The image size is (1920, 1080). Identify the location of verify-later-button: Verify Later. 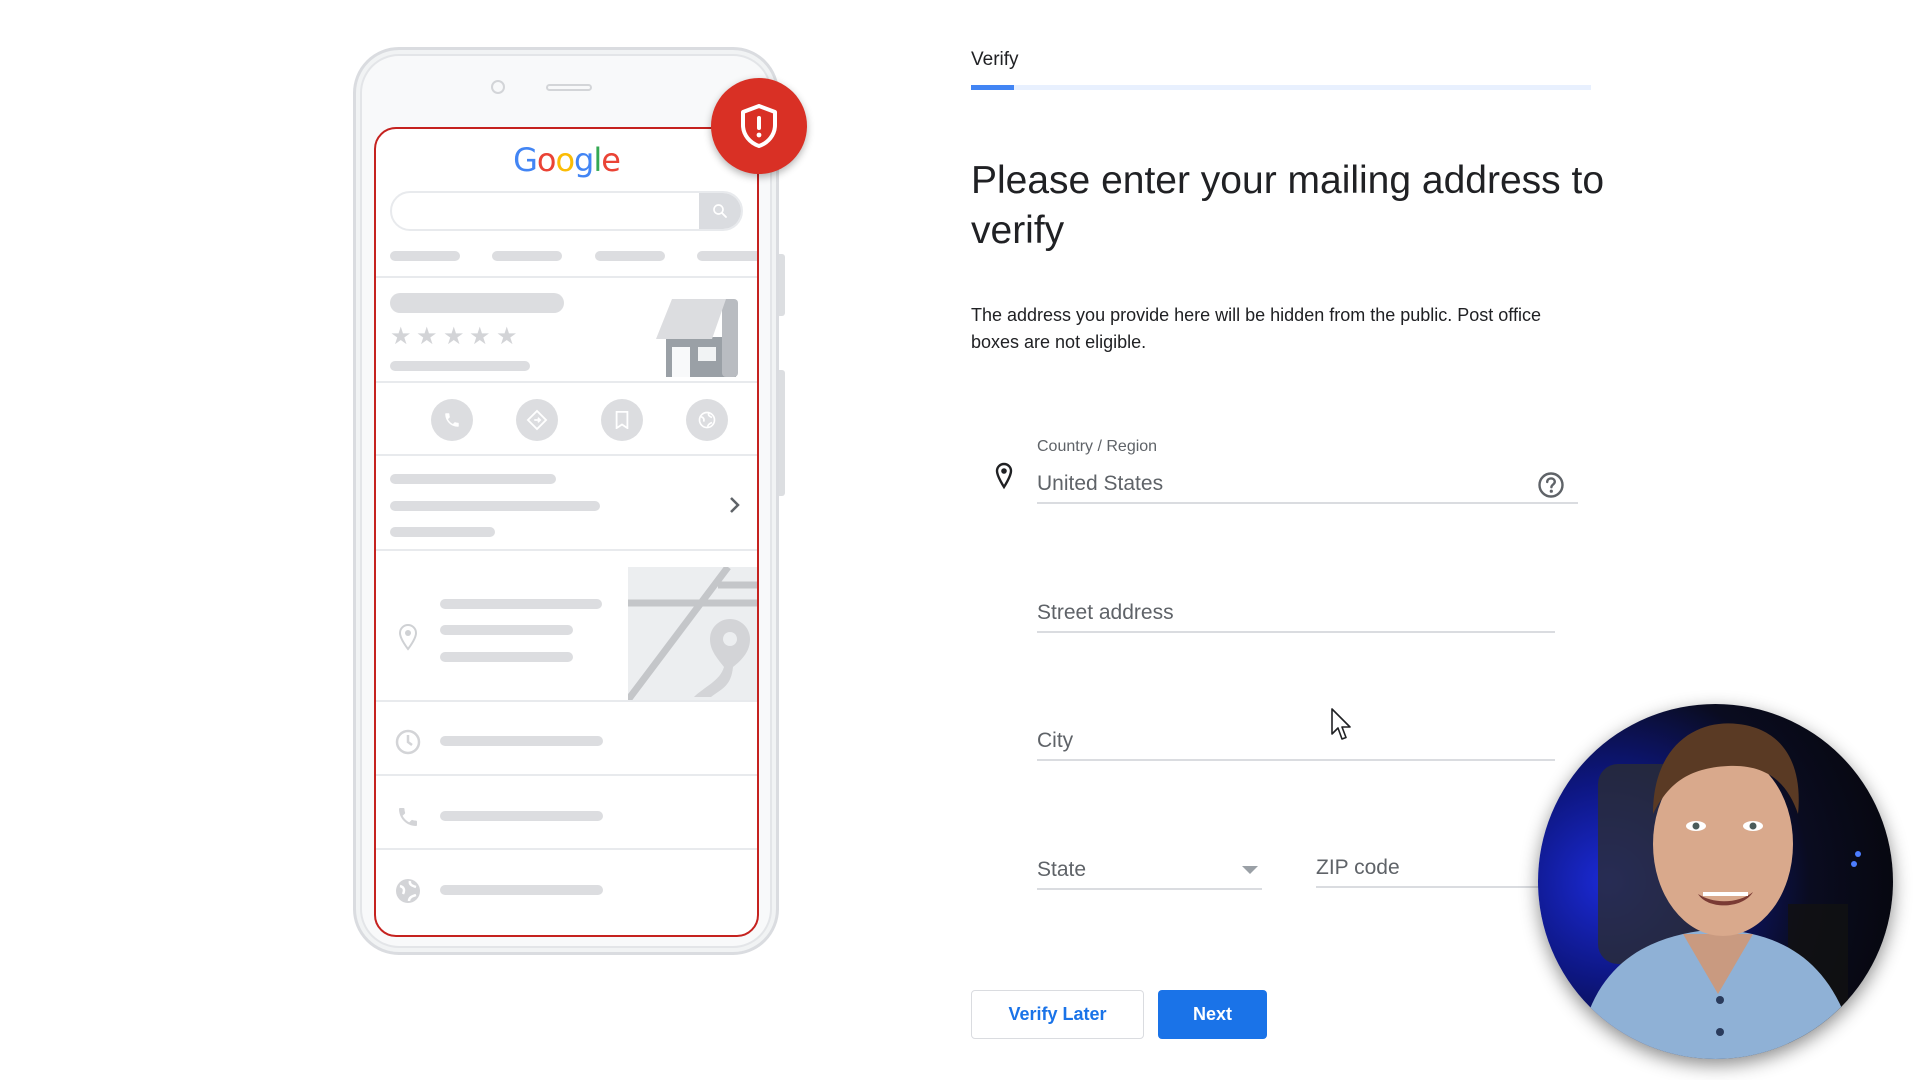
(1057, 1014).